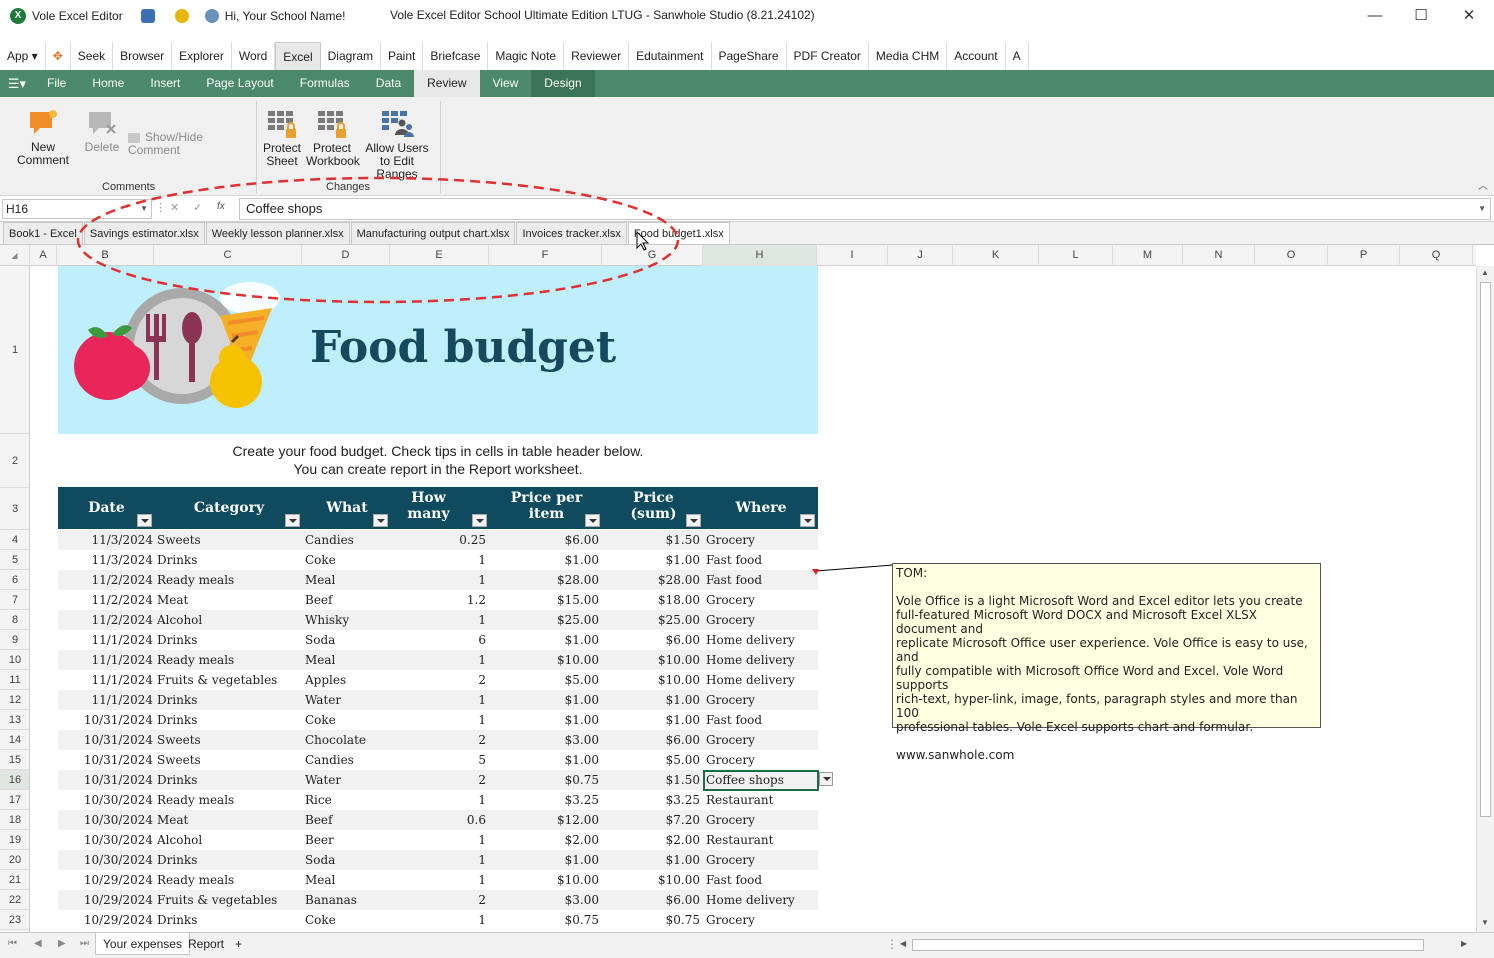 Image resolution: width=1494 pixels, height=958 pixels. I want to click on protect-sheet-button: Protect Sheet, so click(282, 138).